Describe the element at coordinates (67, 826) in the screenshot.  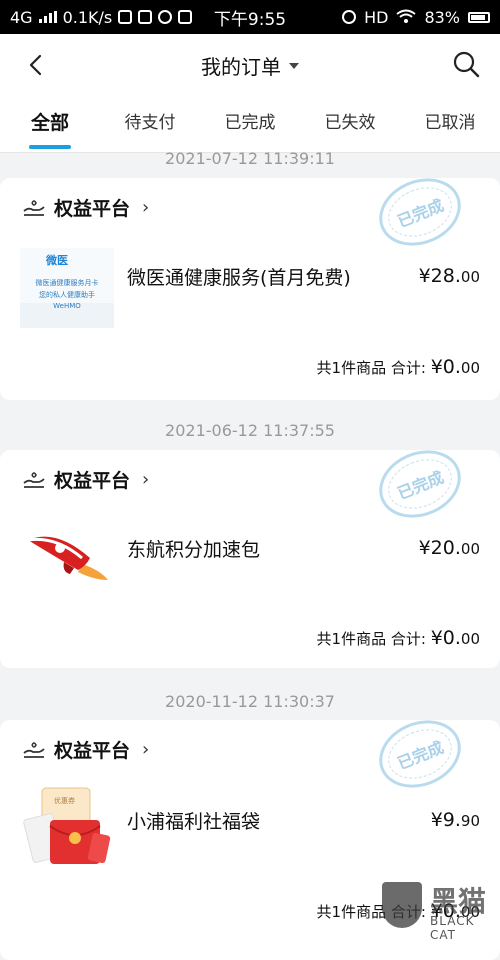
I see `product-thumbnail: 优惠券` at that location.